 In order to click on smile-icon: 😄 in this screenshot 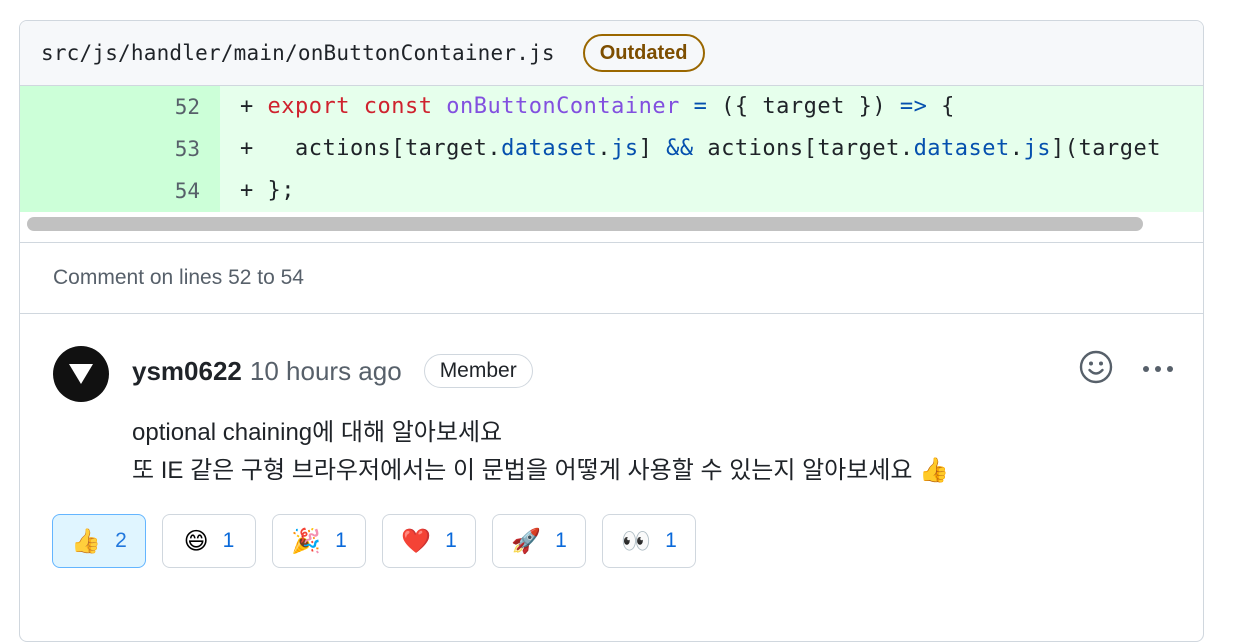, I will do `click(196, 541)`.